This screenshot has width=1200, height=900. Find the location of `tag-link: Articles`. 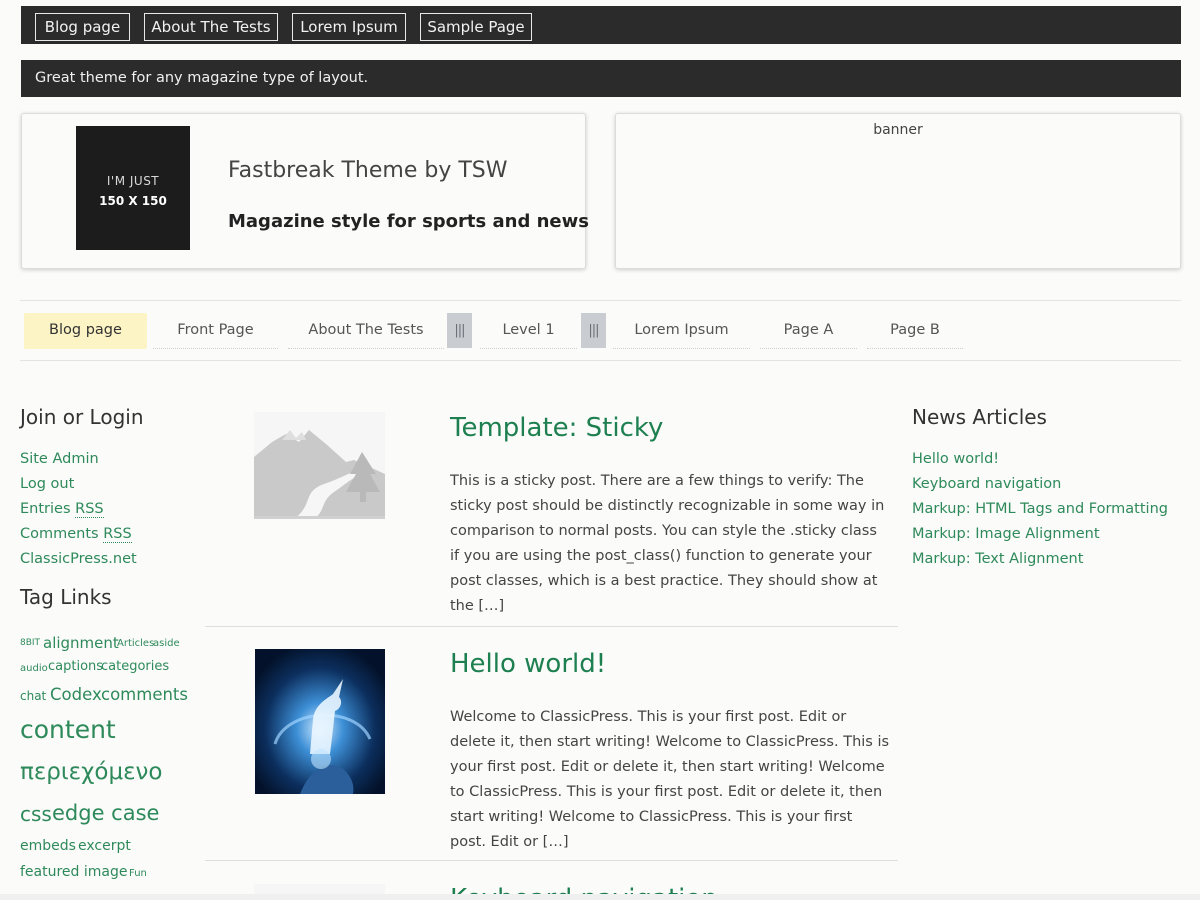

tag-link: Articles is located at coordinates (135, 643).